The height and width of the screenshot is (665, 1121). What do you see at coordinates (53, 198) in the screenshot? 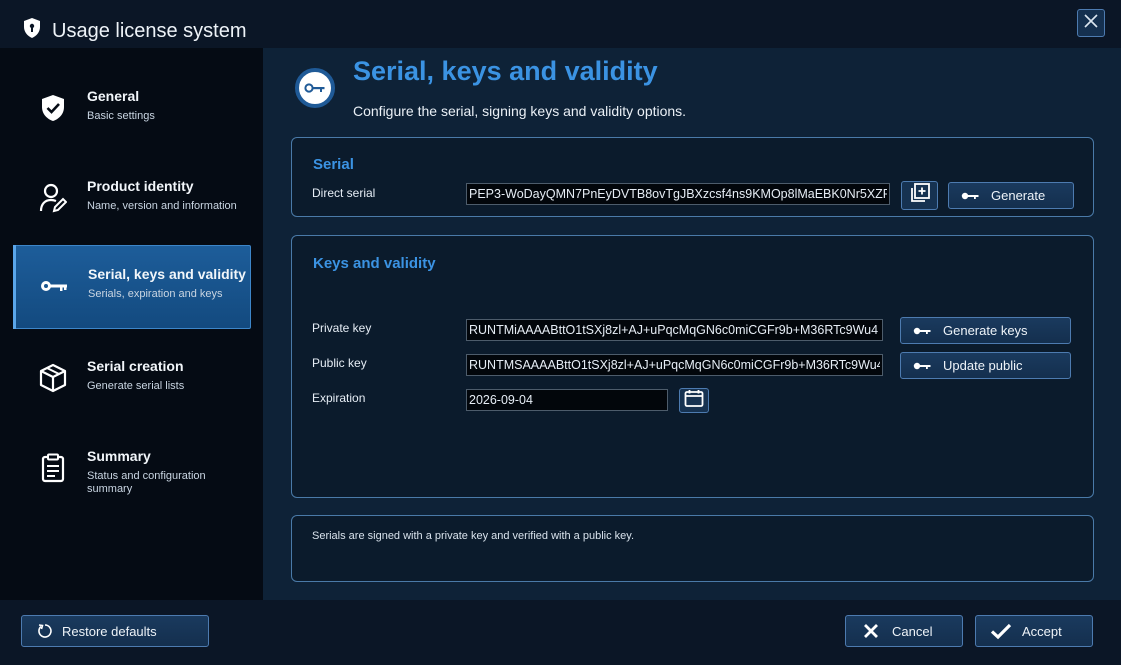
I see `user-edit-icon` at bounding box center [53, 198].